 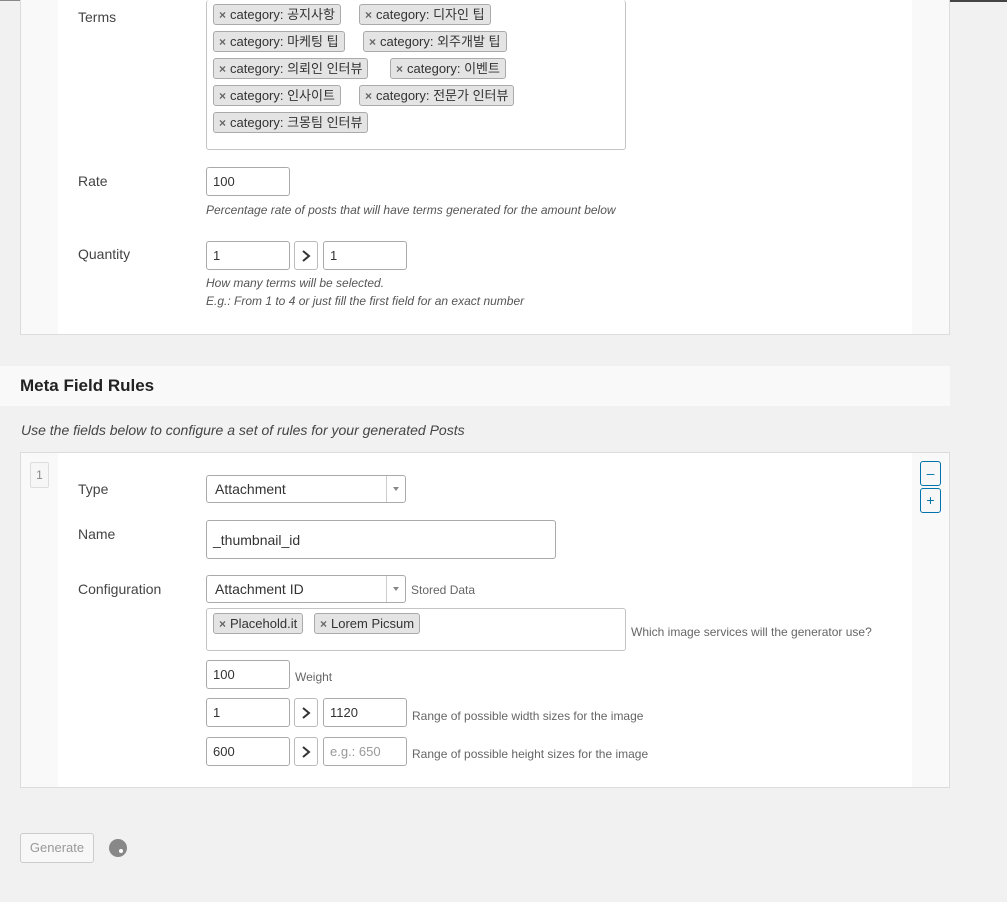 I want to click on term-tag: × category: 전문가 인터뷰, so click(x=437, y=95).